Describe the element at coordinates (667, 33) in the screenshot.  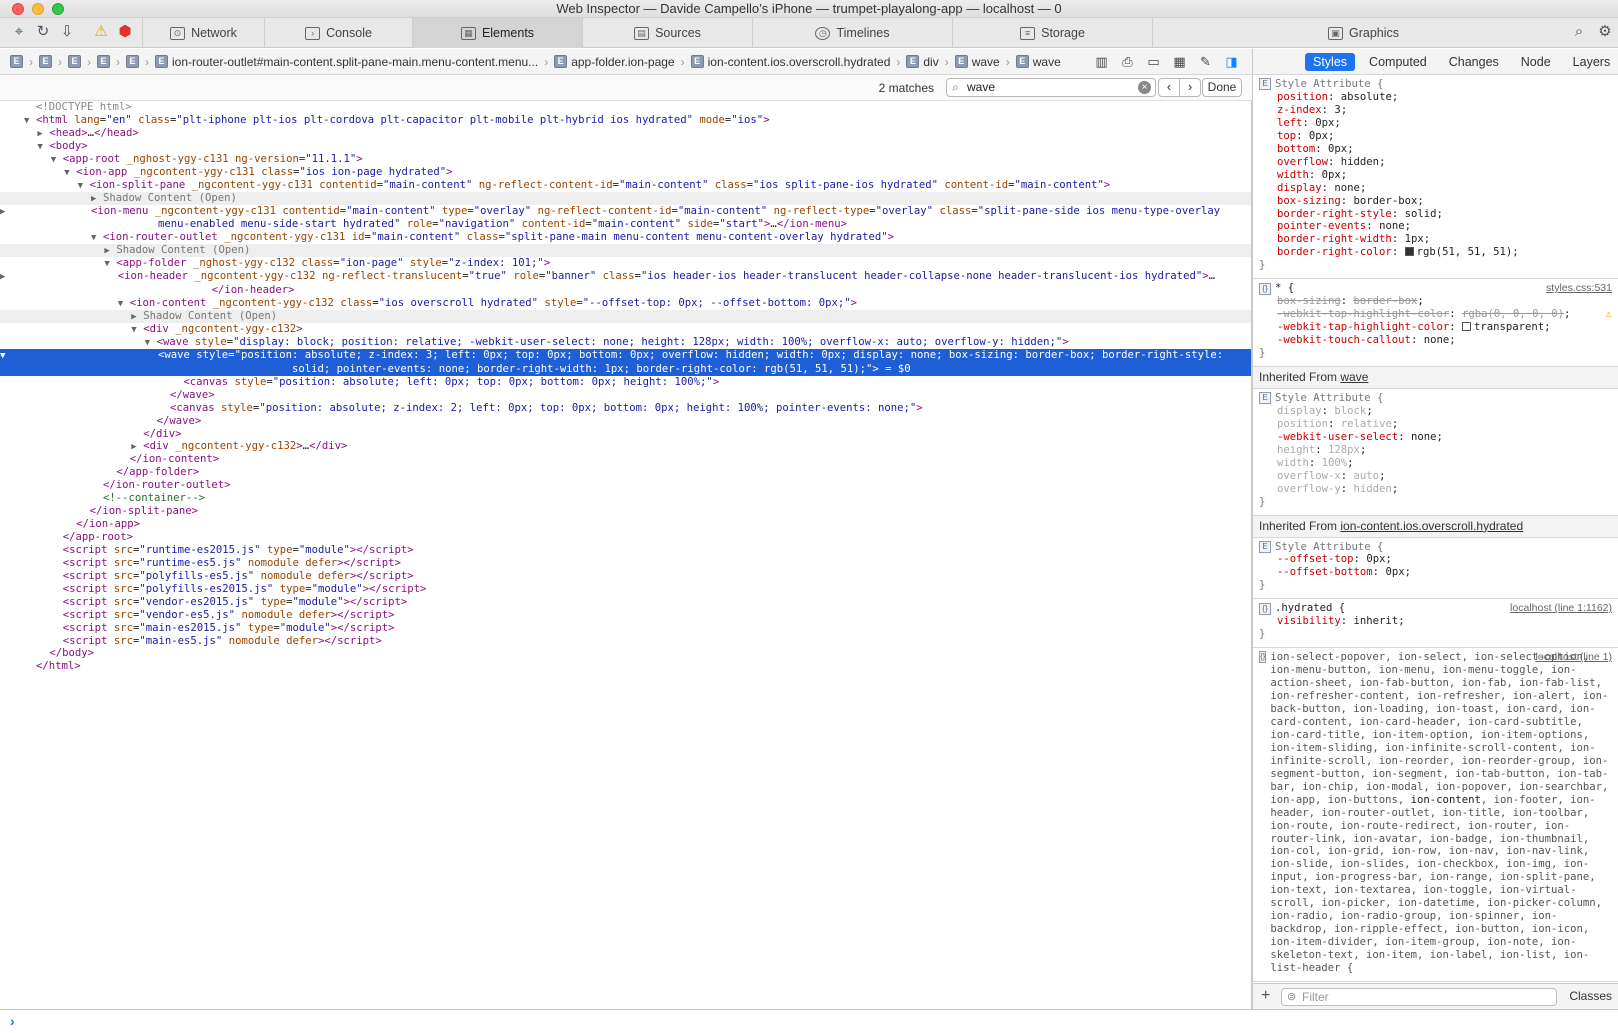
I see `tab-sources: ▤ Sources` at that location.